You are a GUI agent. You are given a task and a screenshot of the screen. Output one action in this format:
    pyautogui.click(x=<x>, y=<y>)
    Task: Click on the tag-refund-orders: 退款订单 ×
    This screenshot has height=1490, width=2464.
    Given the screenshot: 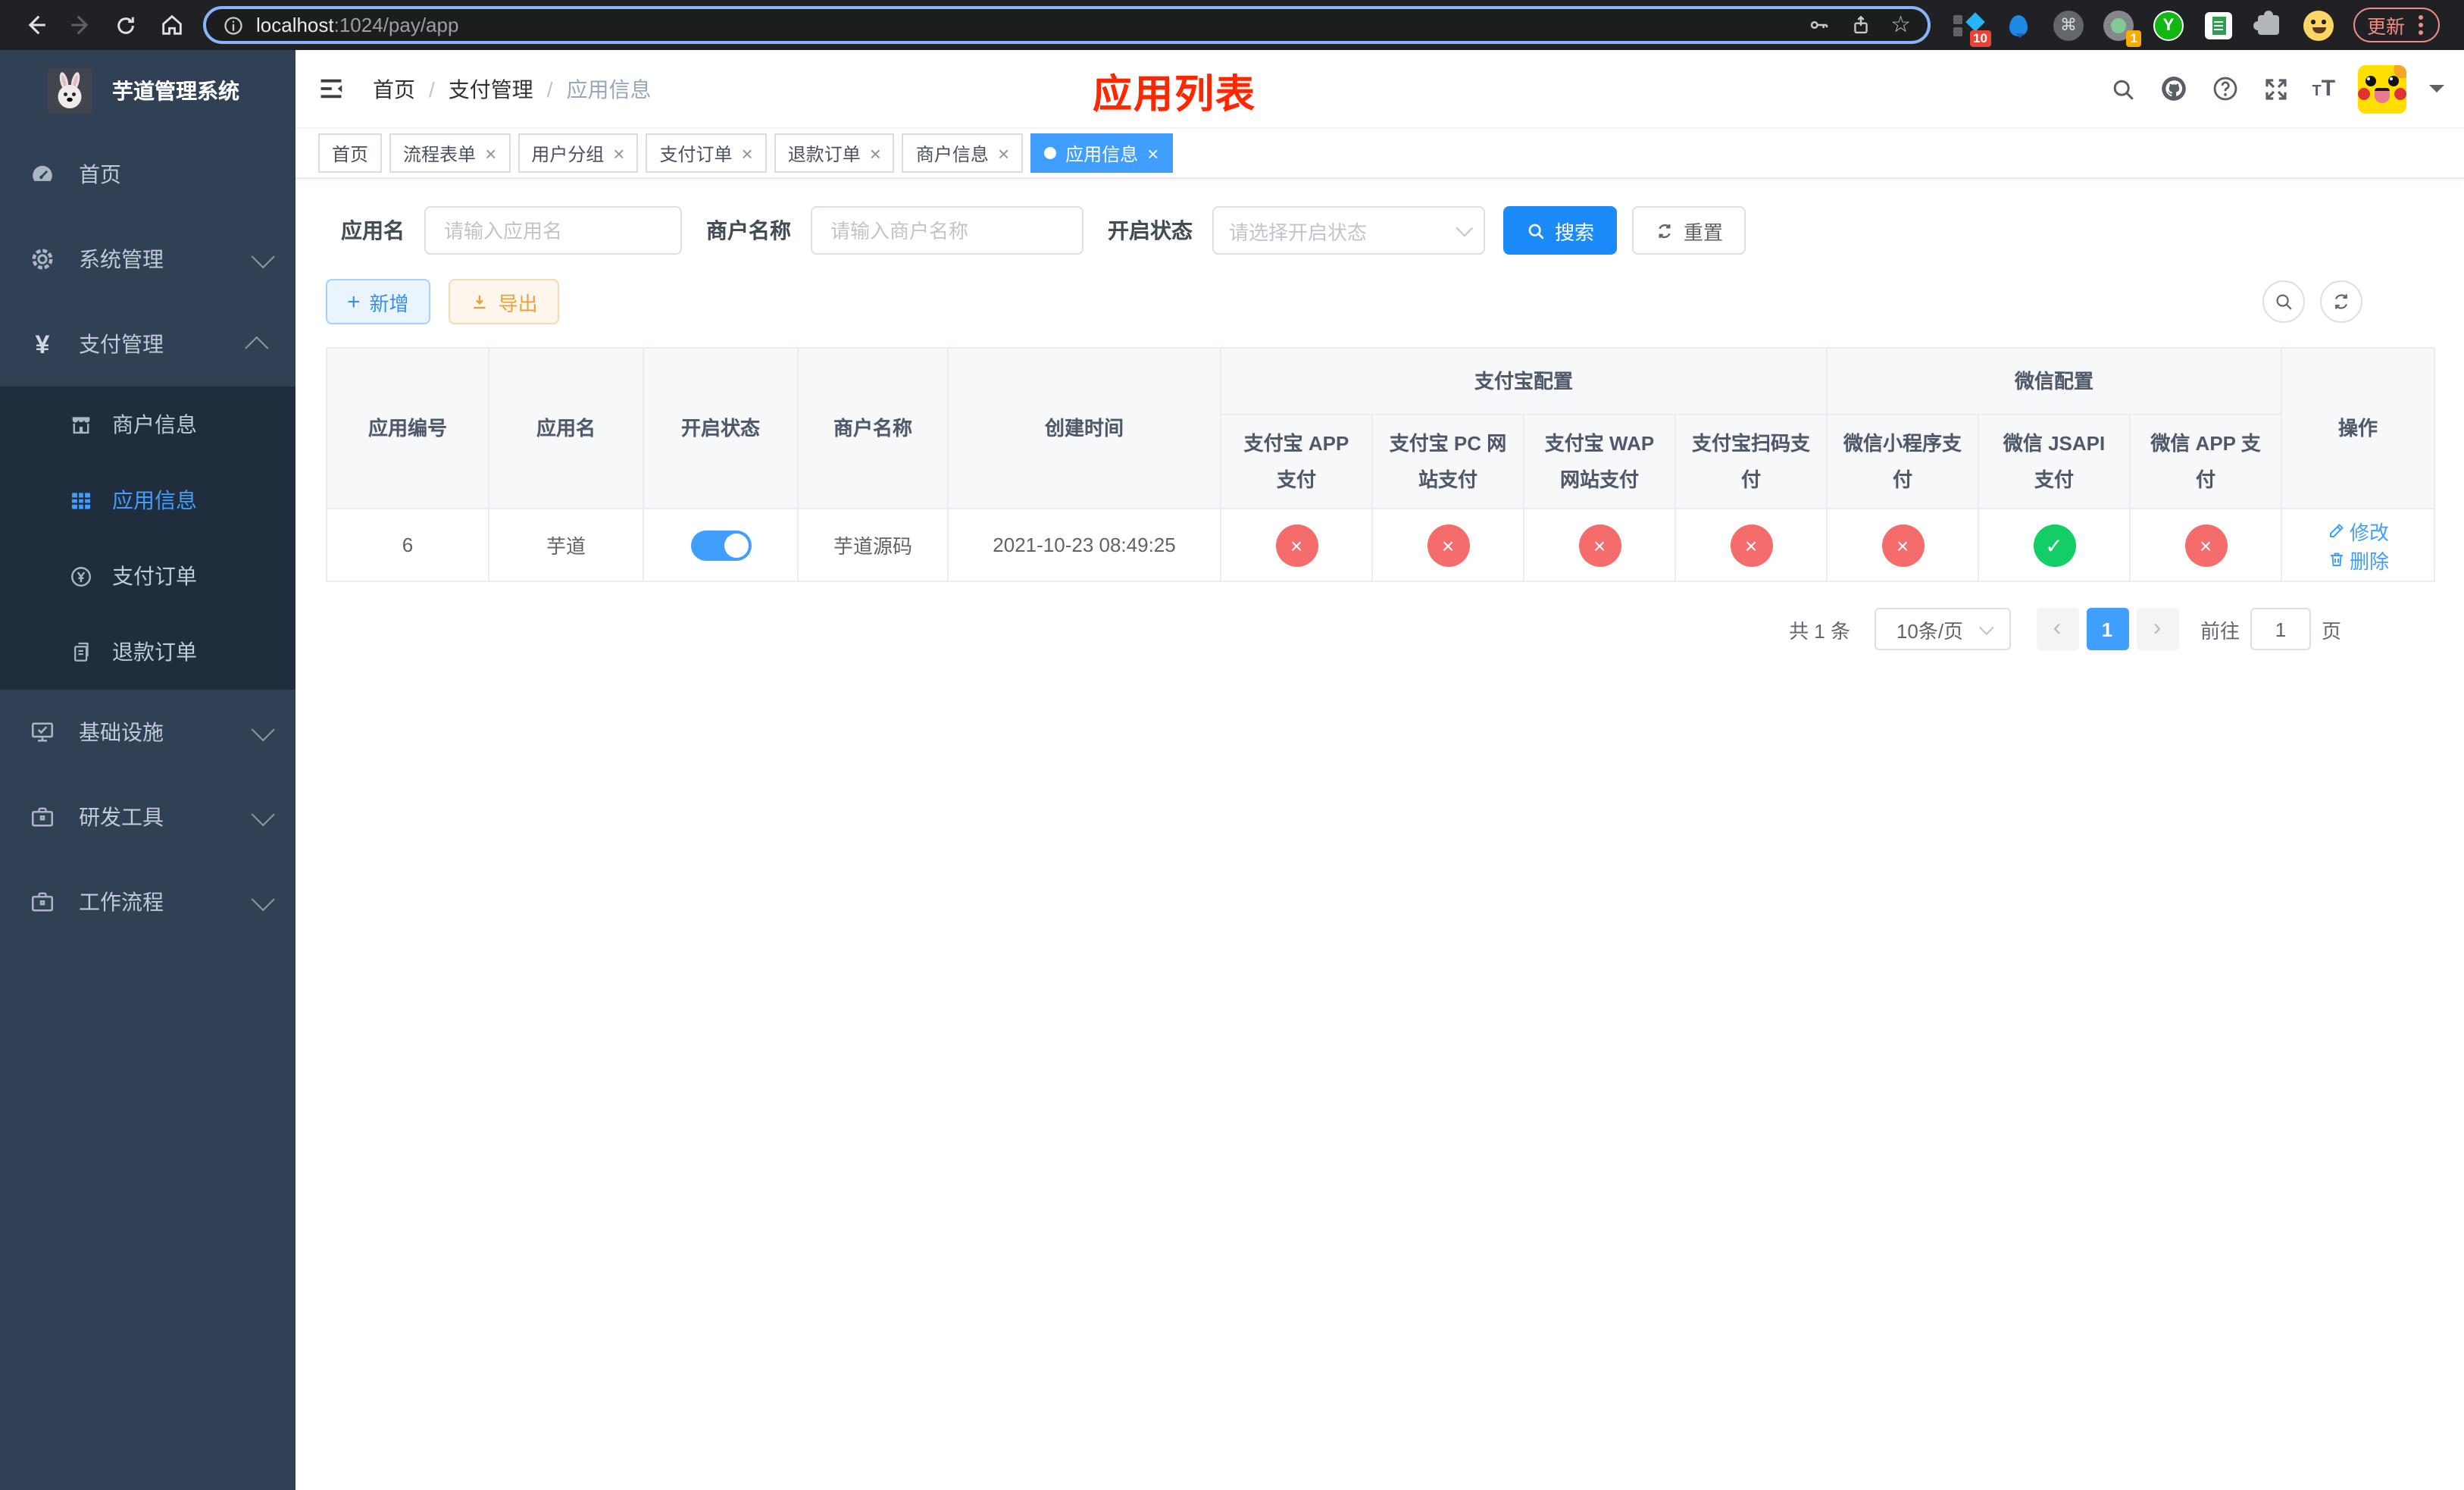 What is the action you would take?
    pyautogui.click(x=834, y=153)
    